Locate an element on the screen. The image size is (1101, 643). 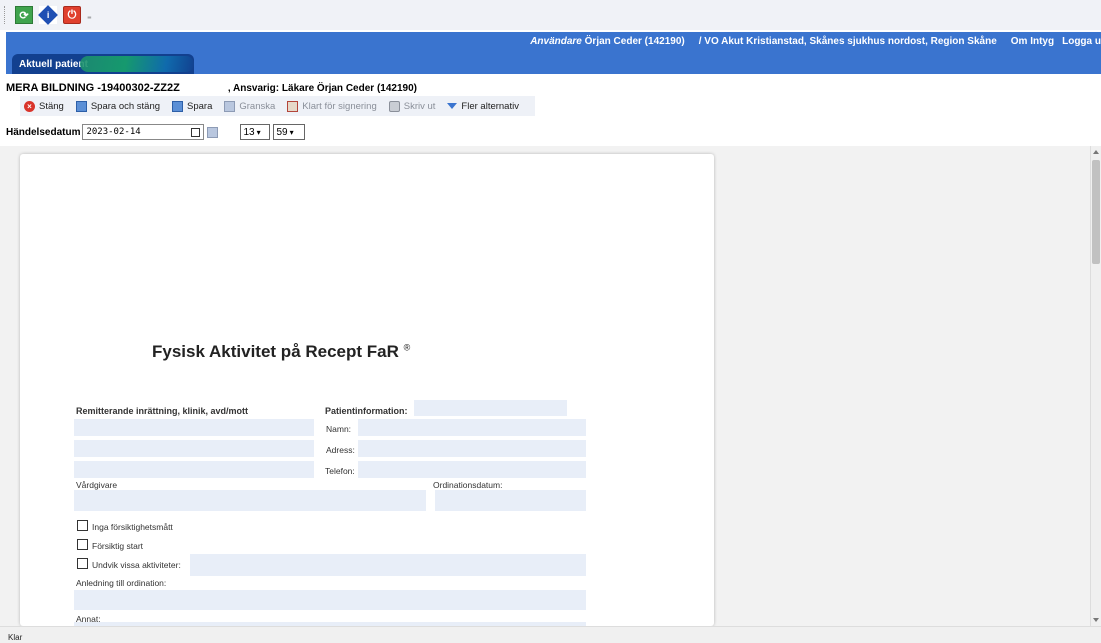
user-info: Användare Örjan Ceder (142190) is located at coordinates (607, 41).